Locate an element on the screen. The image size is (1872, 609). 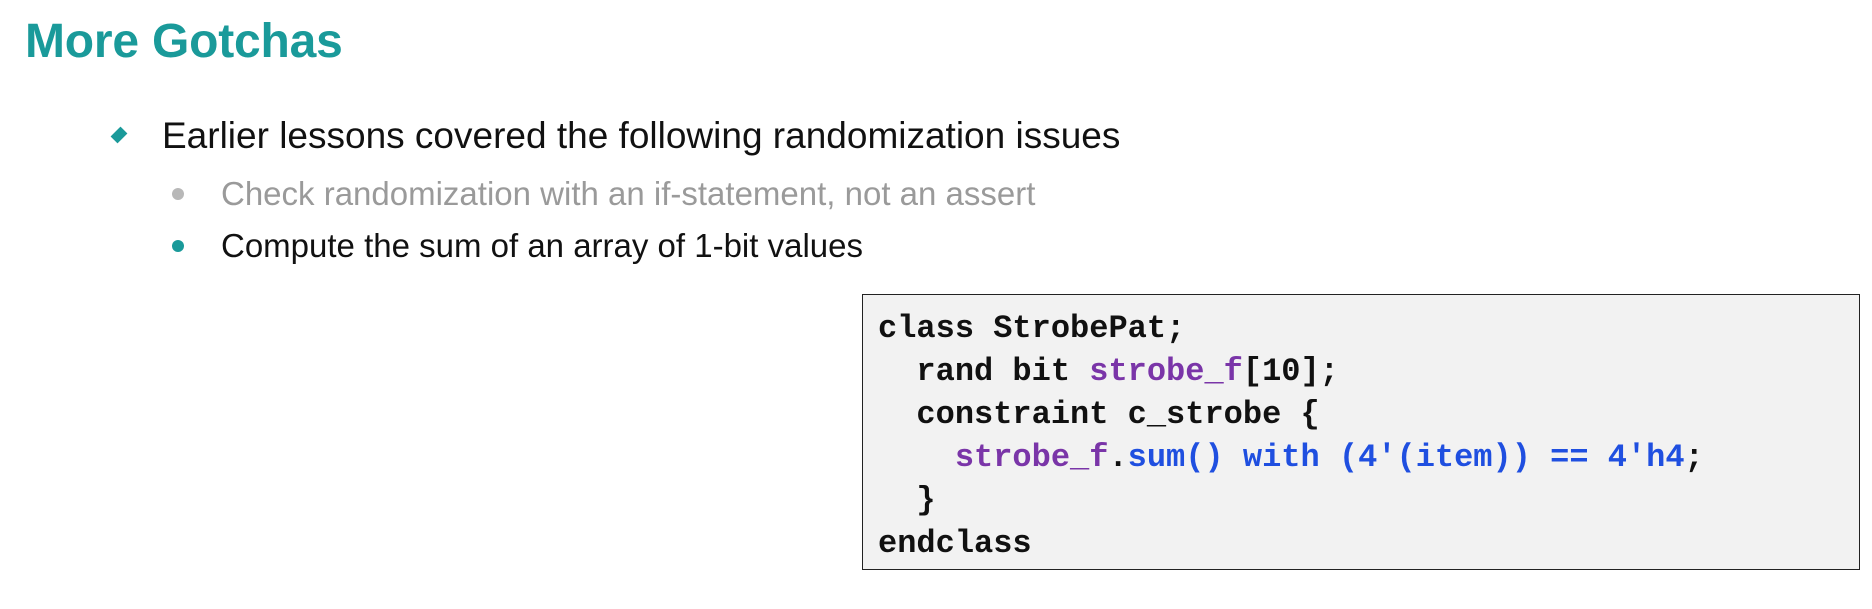
code-text: class StrobePat; is located at coordinates (1032, 328).